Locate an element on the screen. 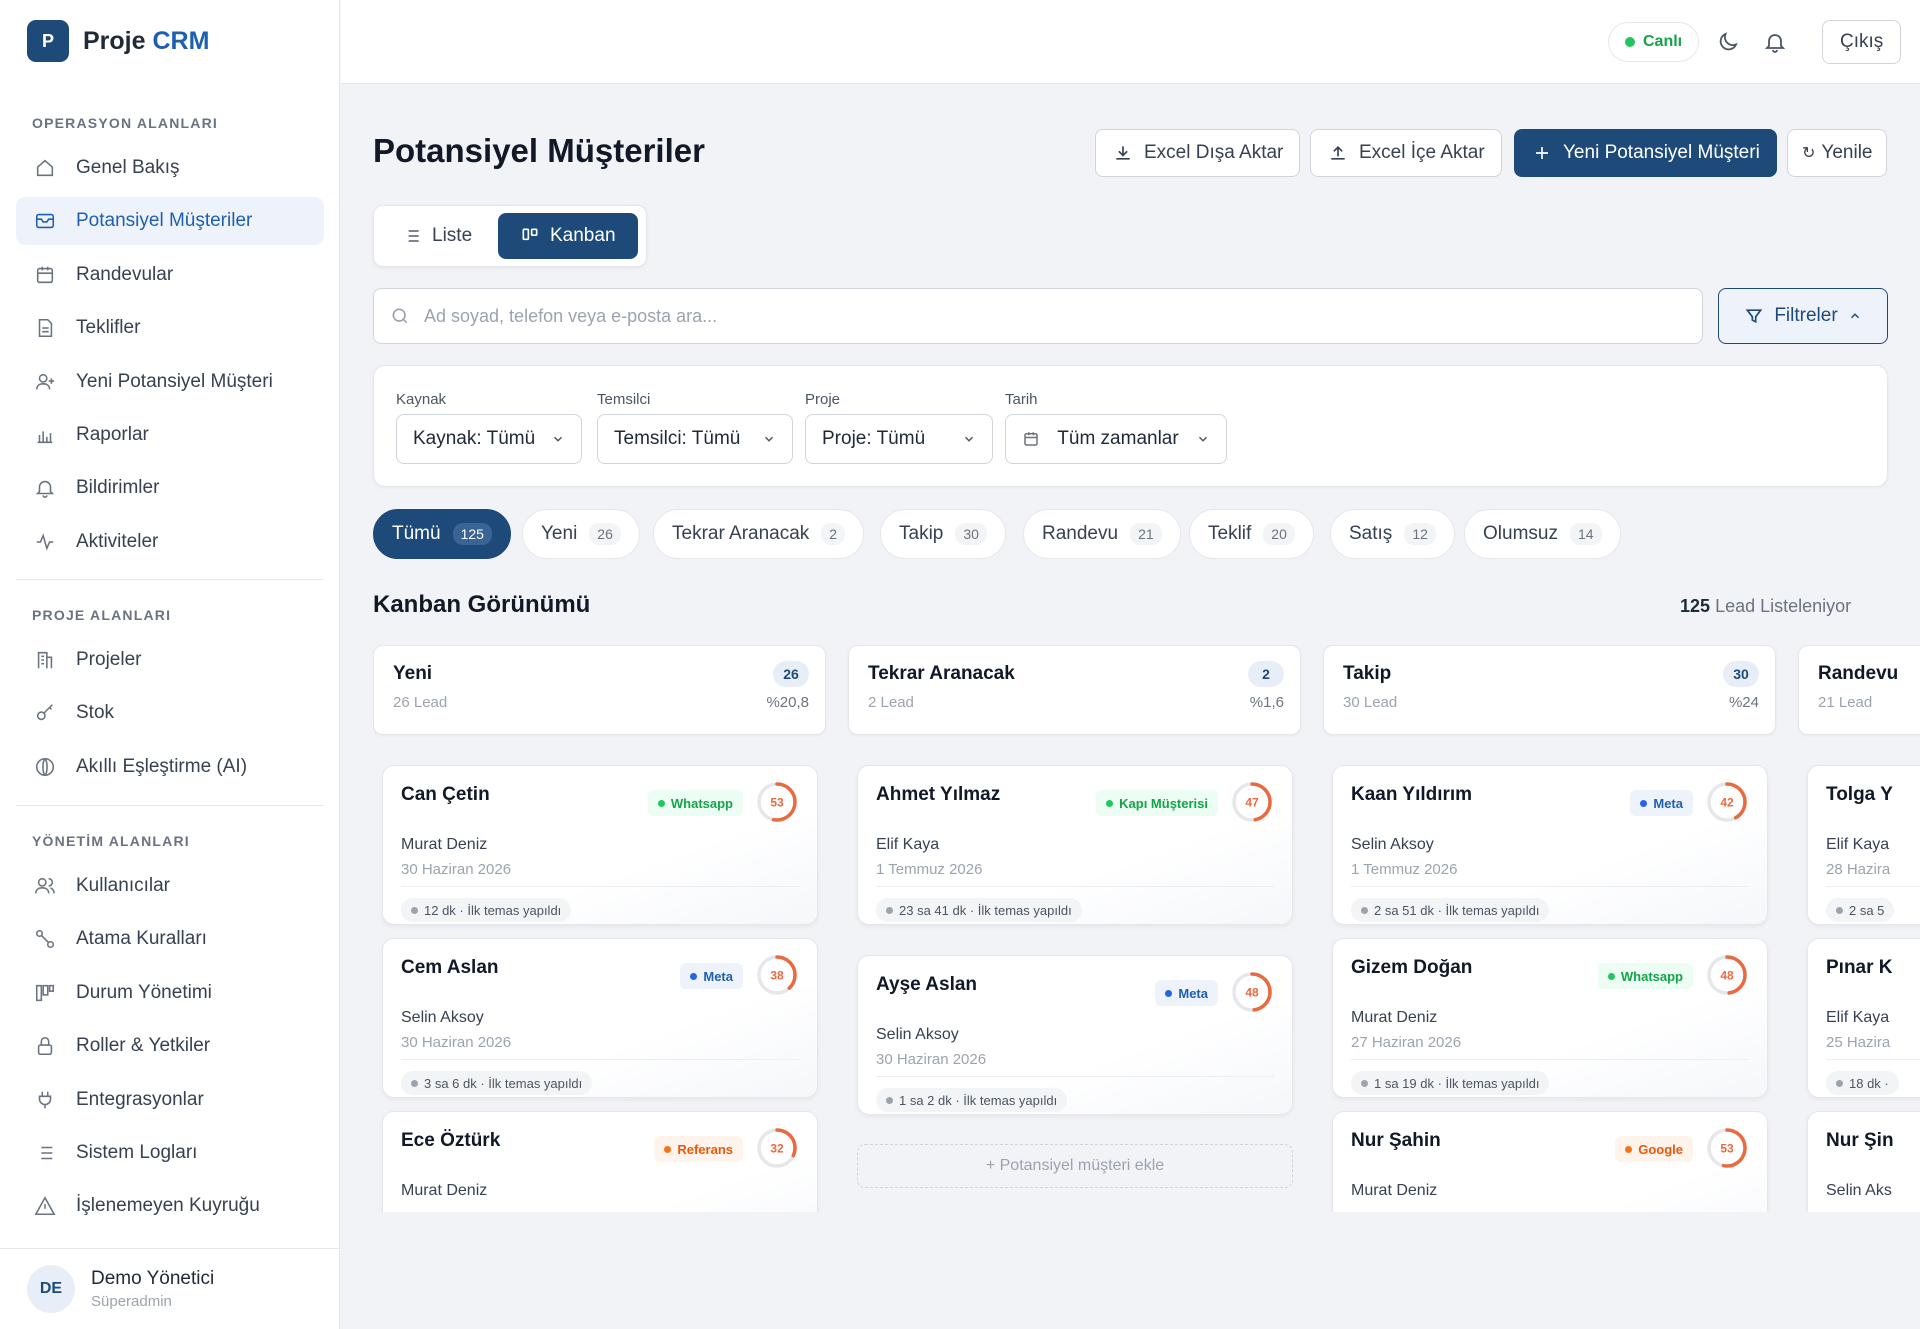 The height and width of the screenshot is (1329, 1920). logout-button: Çıkış is located at coordinates (1862, 42).